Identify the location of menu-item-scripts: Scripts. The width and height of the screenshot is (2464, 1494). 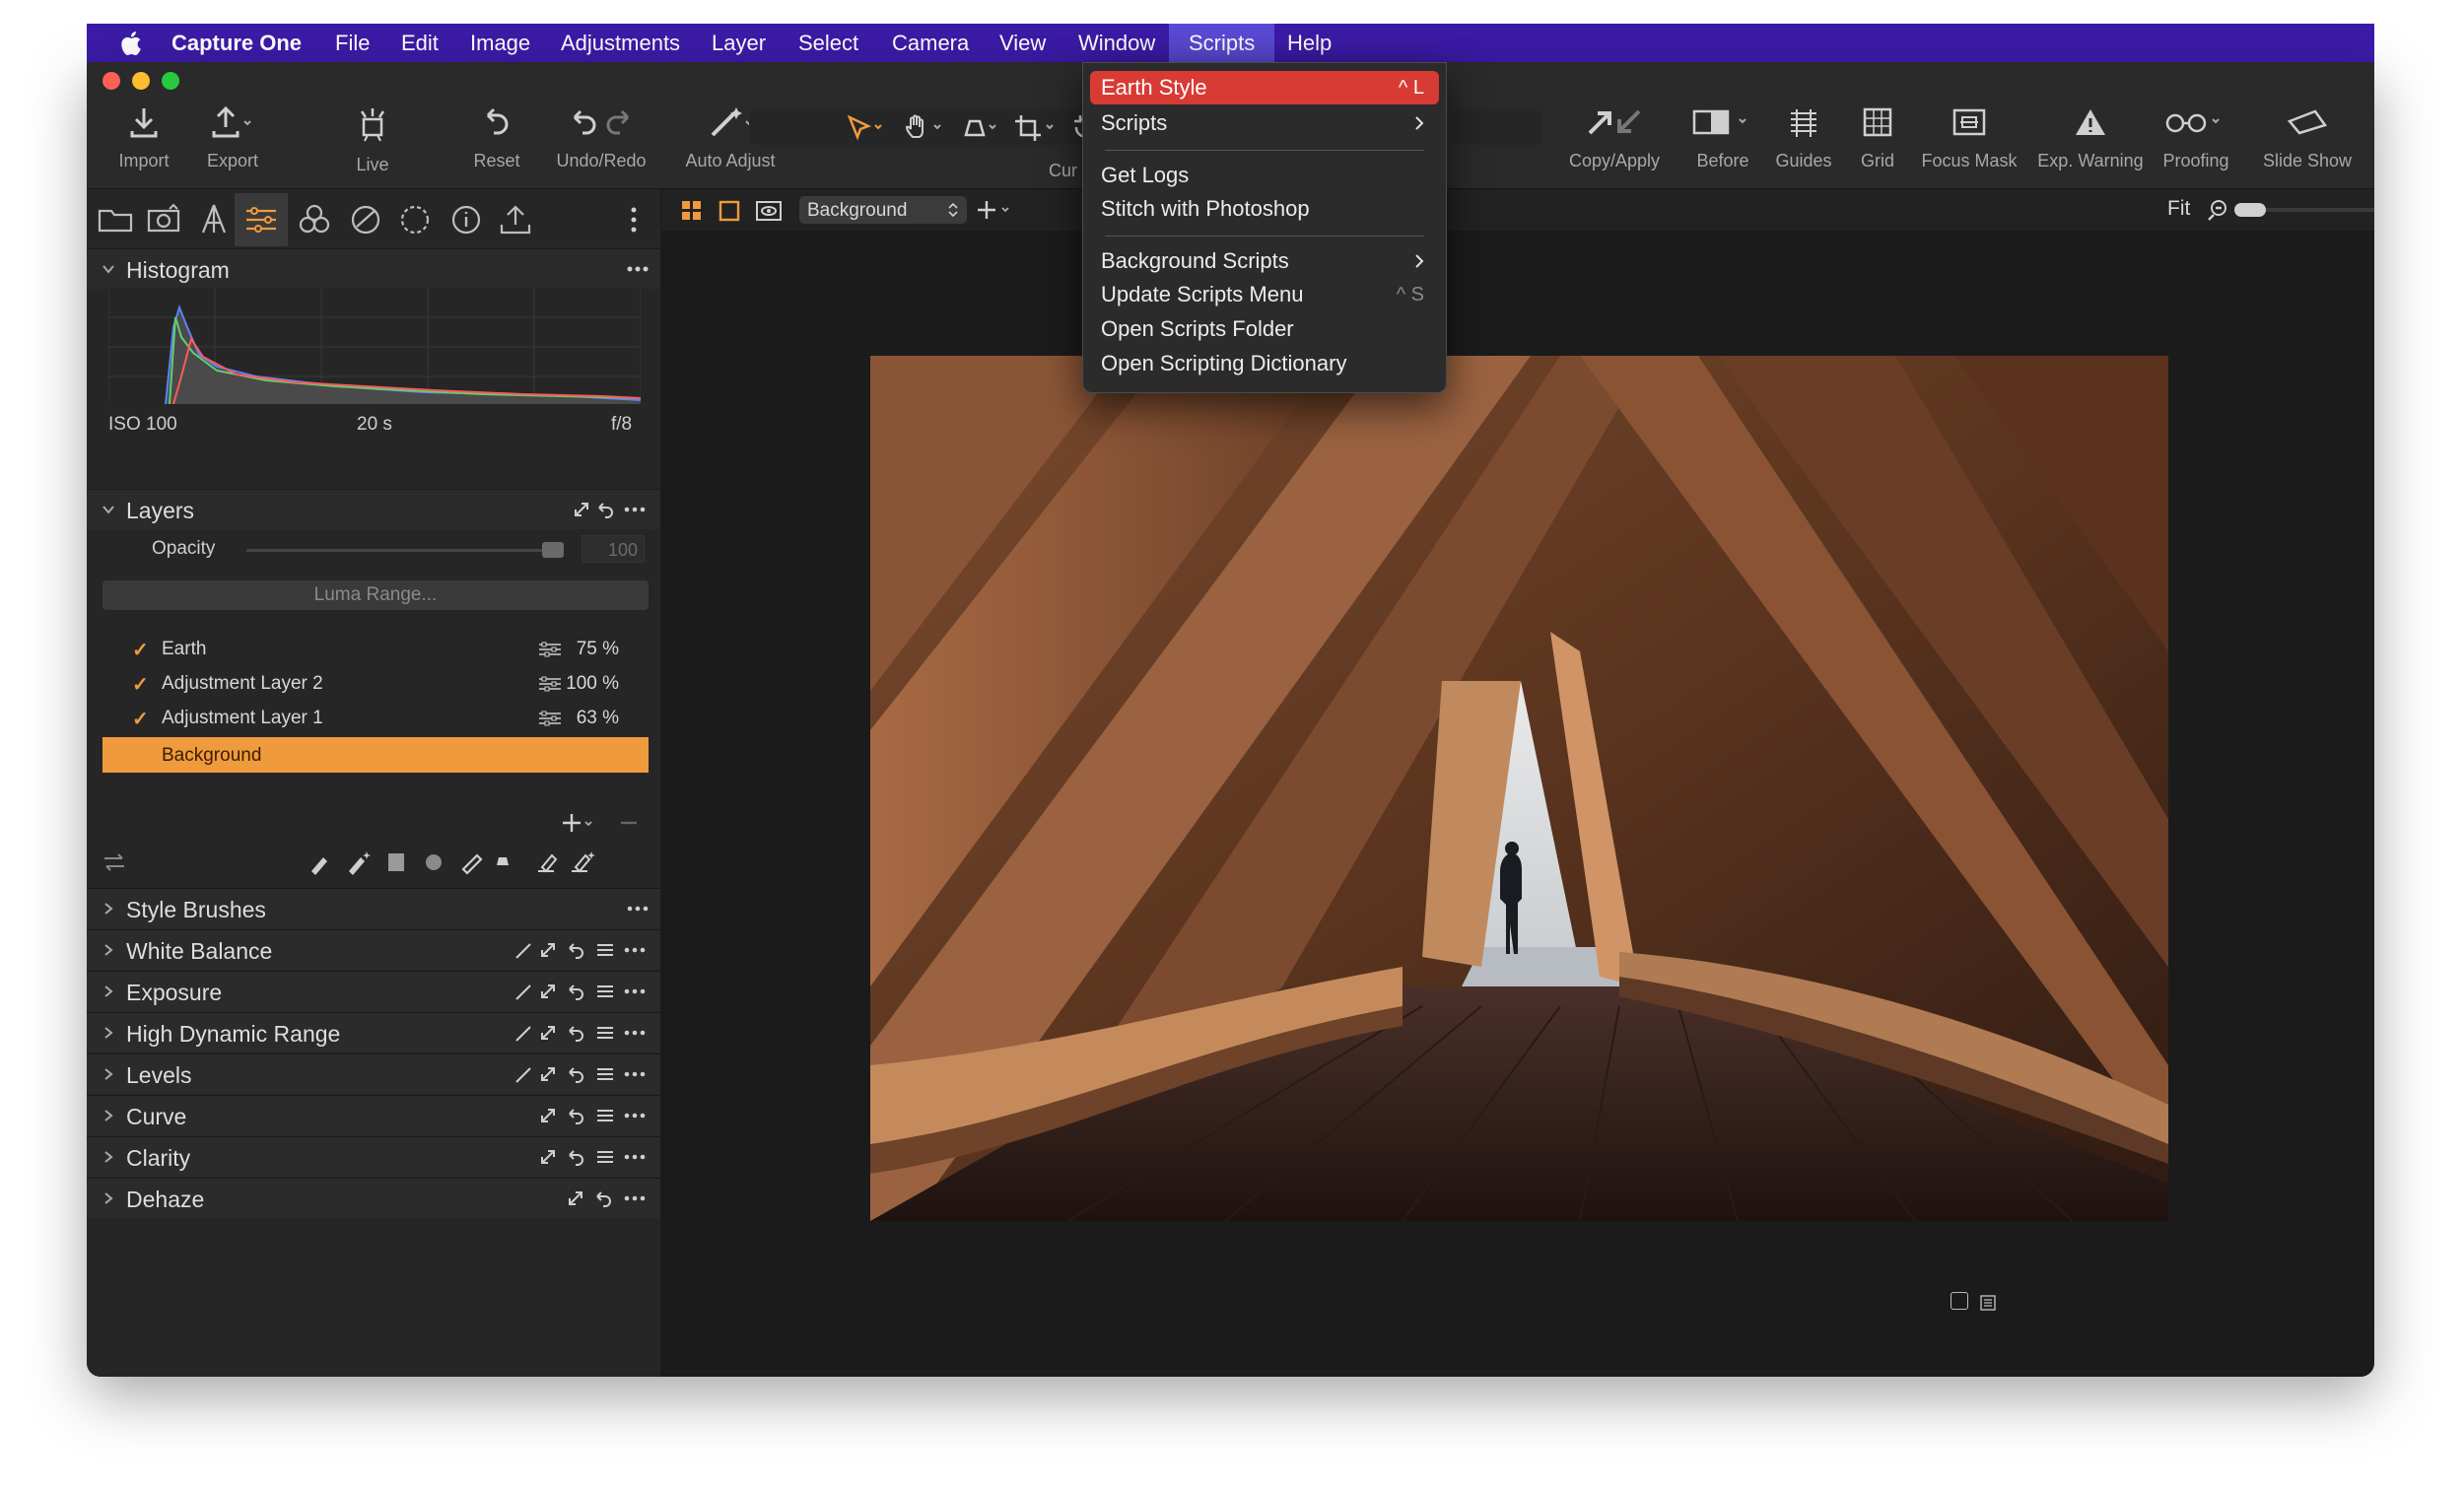
(1264, 123).